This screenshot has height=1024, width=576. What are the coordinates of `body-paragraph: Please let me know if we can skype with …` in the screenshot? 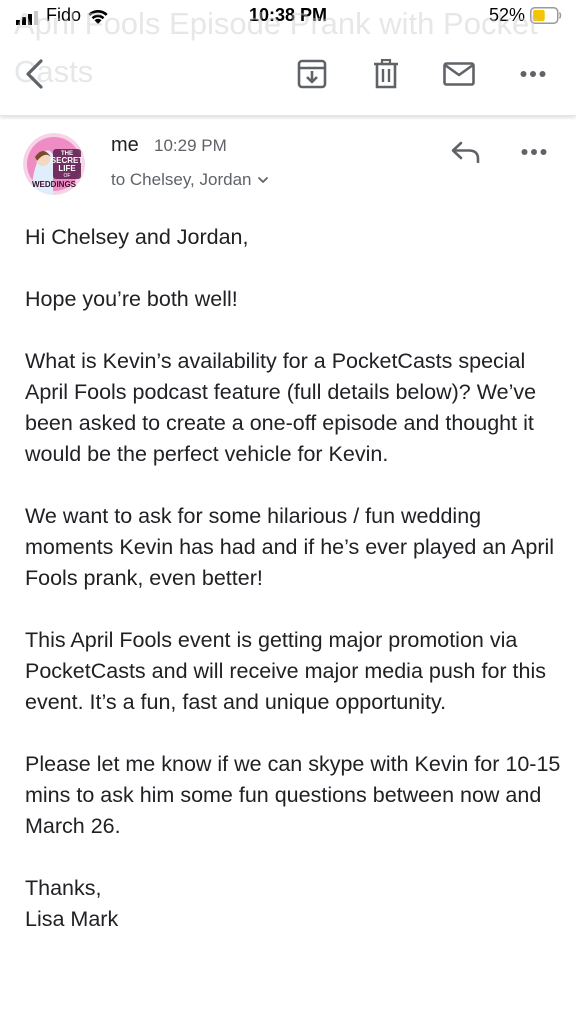 It's located at (293, 795).